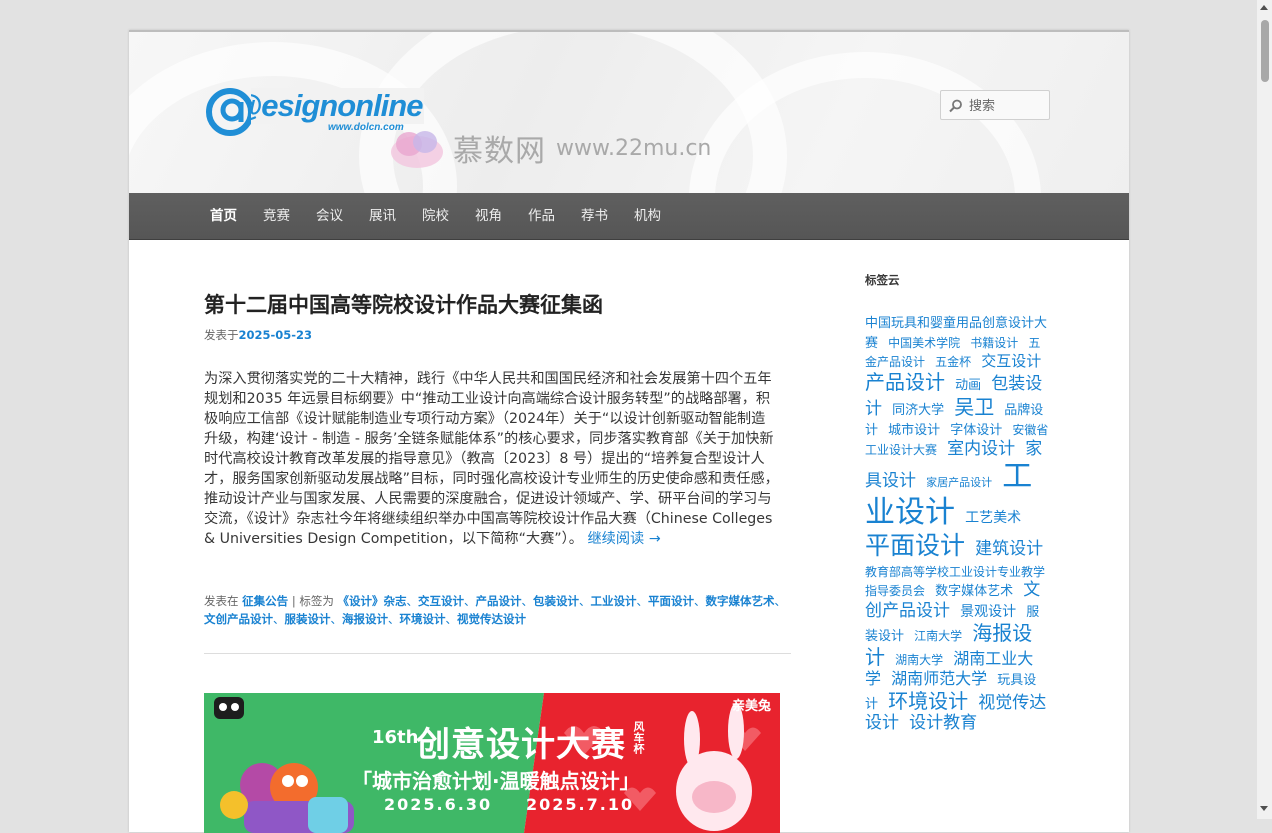  Describe the element at coordinates (372, 601) in the screenshot. I see `post-tag-link: 《设计》杂志` at that location.